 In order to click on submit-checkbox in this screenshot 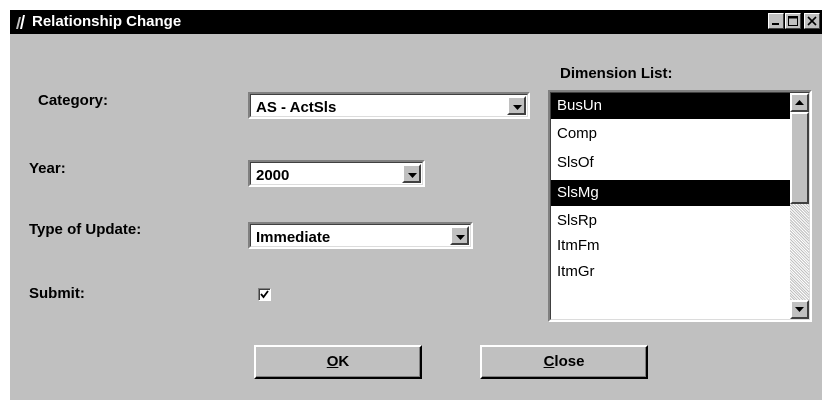, I will do `click(264, 294)`.